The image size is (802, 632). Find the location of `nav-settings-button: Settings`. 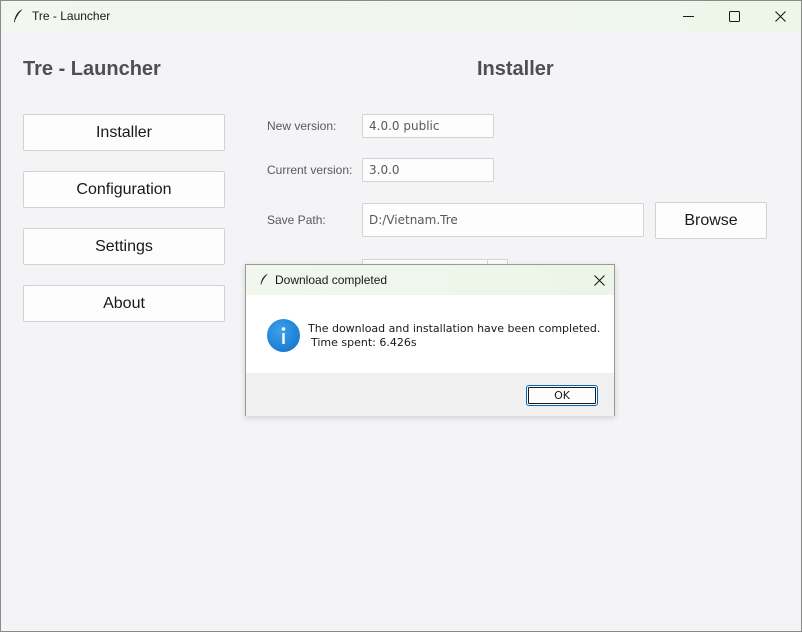

nav-settings-button: Settings is located at coordinates (124, 246).